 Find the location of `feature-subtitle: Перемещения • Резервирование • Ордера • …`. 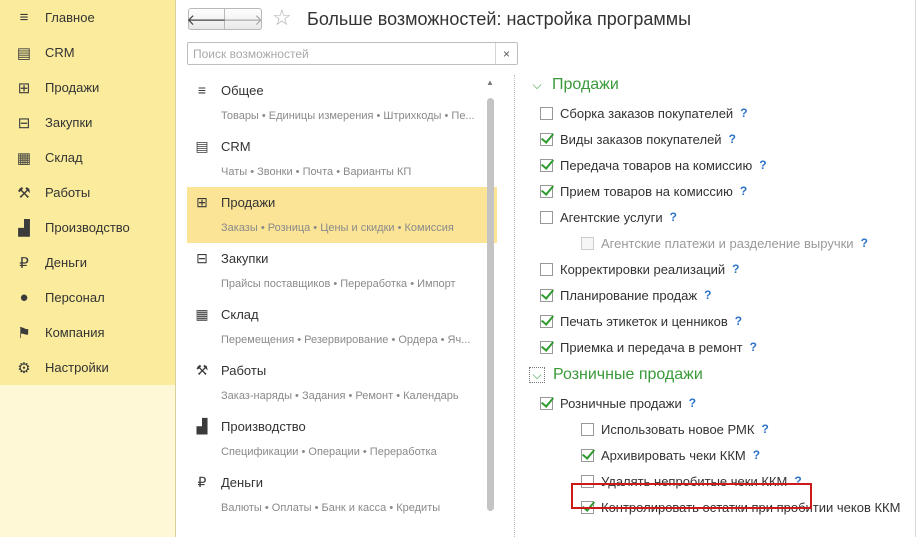

feature-subtitle: Перемещения • Резервирование • Ордера • … is located at coordinates (346, 340).